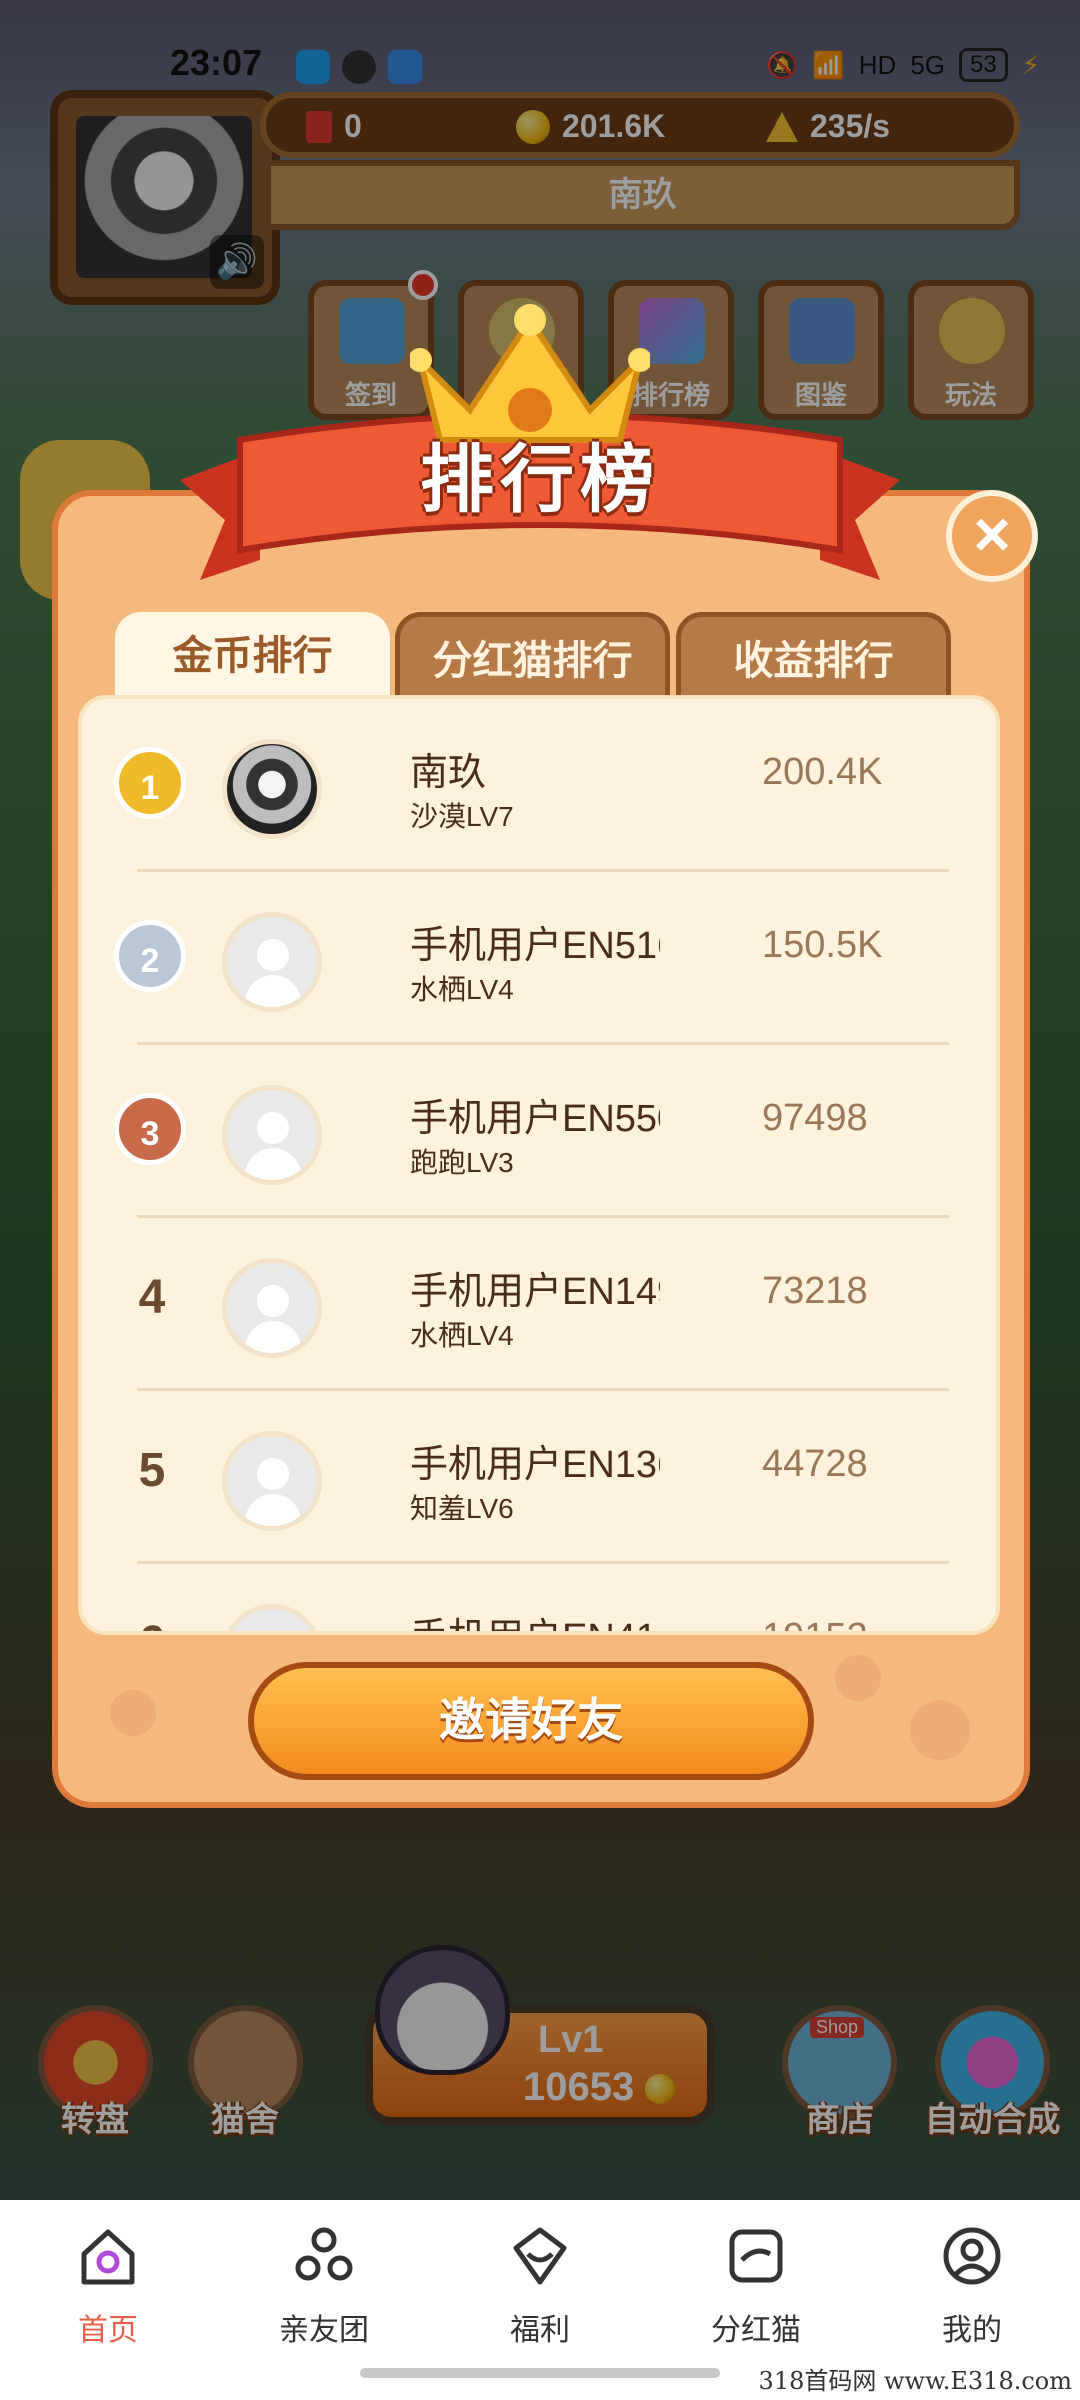  Describe the element at coordinates (150, 783) in the screenshot. I see `gold-medal-icon: 1` at that location.